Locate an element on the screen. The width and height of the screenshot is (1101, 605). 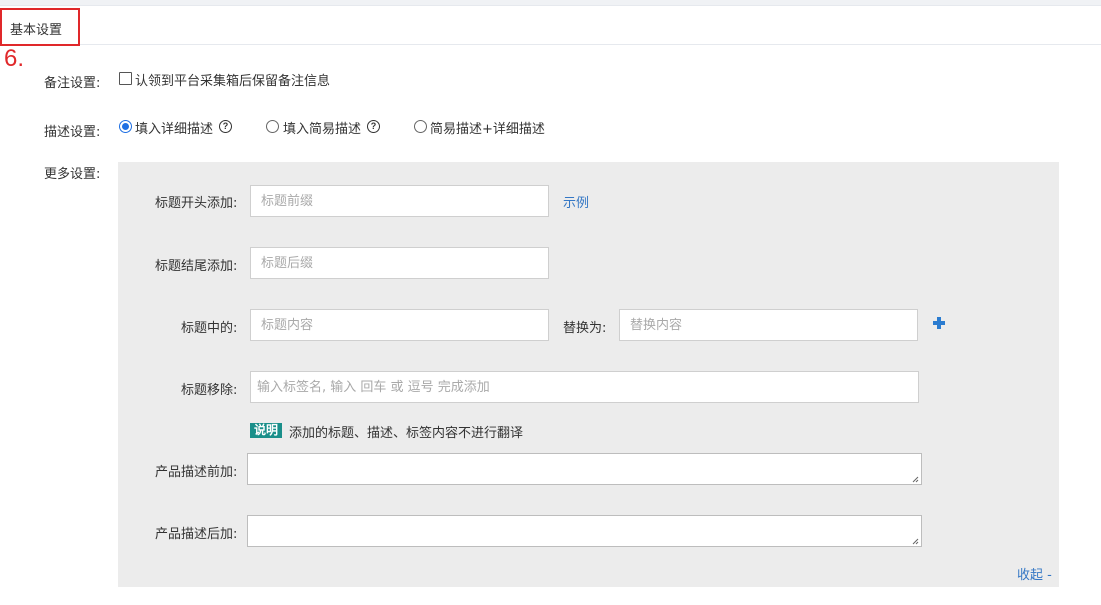
example-link: 示例 is located at coordinates (576, 201).